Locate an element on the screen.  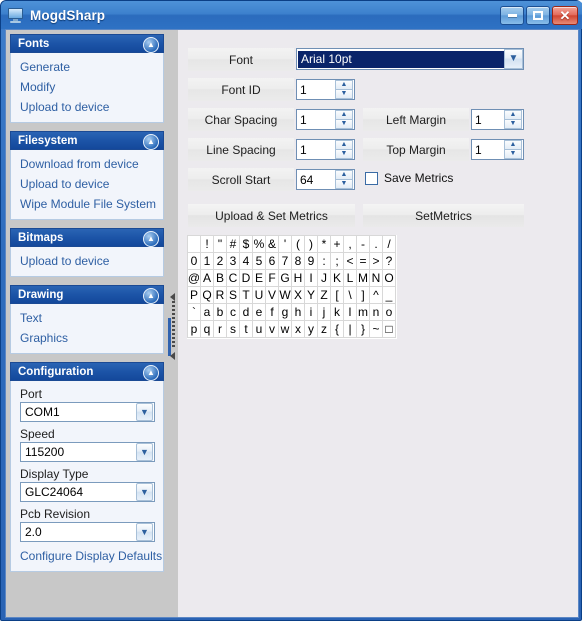
charmap-cell: p is located at coordinates (194, 329).